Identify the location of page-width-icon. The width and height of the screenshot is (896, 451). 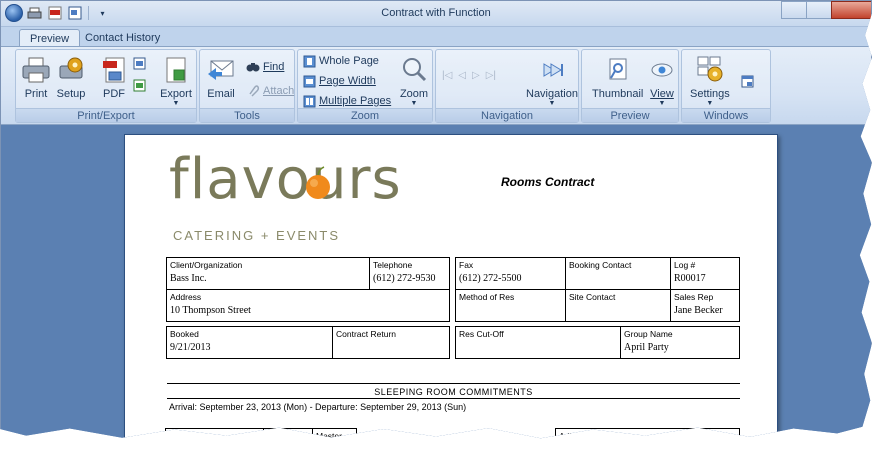
(309, 81).